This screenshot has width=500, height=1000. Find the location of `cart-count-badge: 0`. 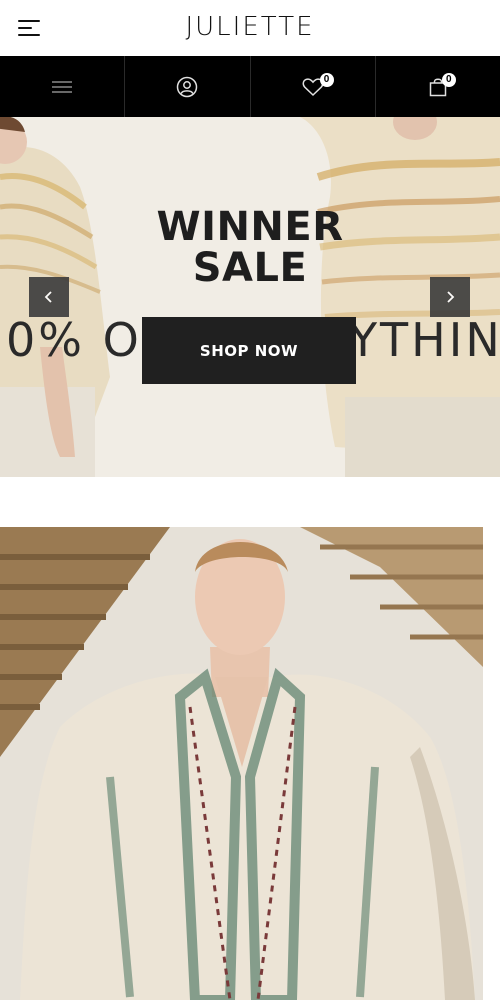

cart-count-badge: 0 is located at coordinates (448, 80).